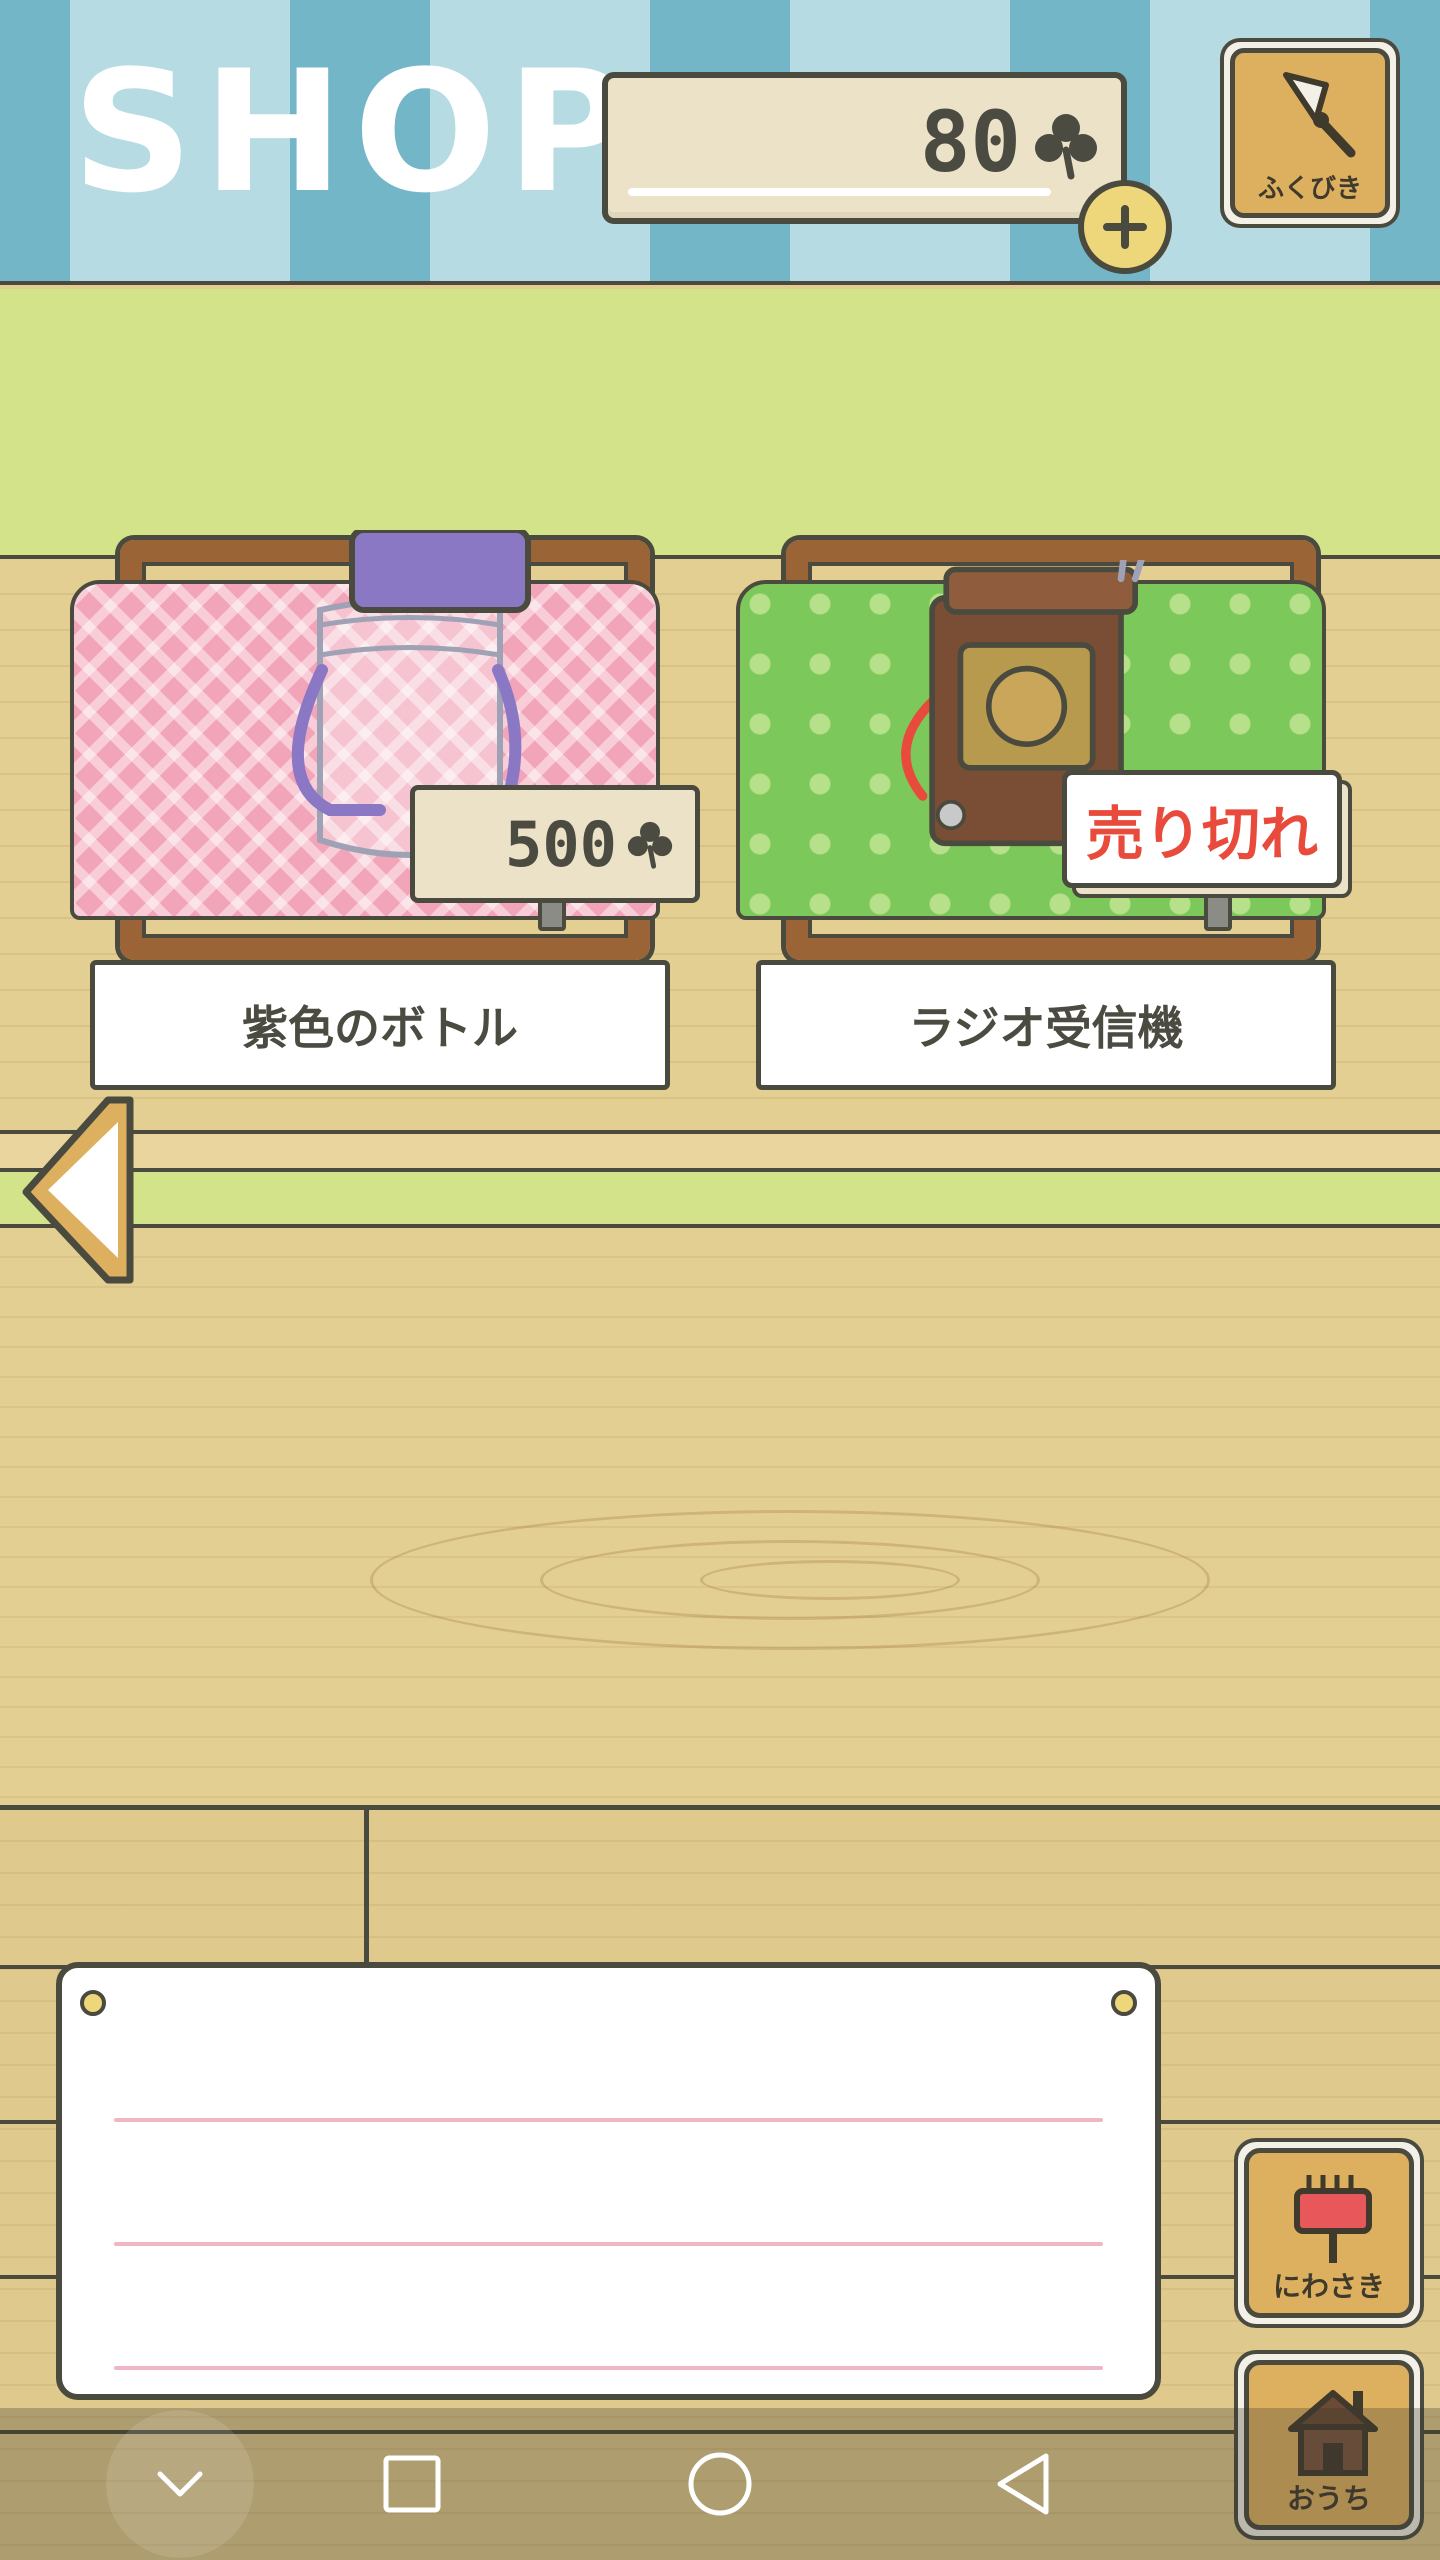 The image size is (1440, 2560). Describe the element at coordinates (1328, 2286) in the screenshot. I see `garden-label: にわさき` at that location.